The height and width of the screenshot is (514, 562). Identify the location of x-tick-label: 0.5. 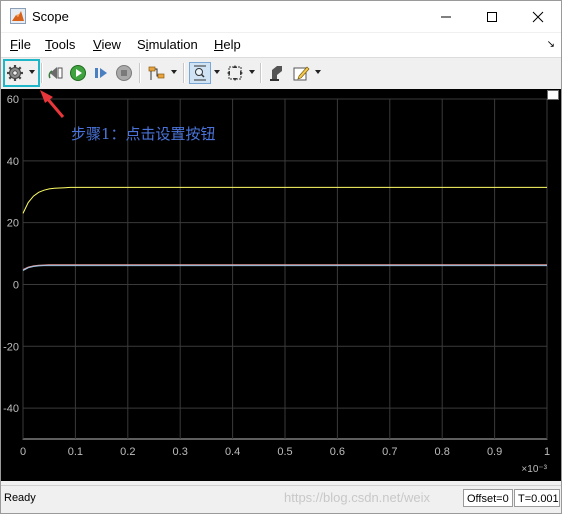
(284, 452).